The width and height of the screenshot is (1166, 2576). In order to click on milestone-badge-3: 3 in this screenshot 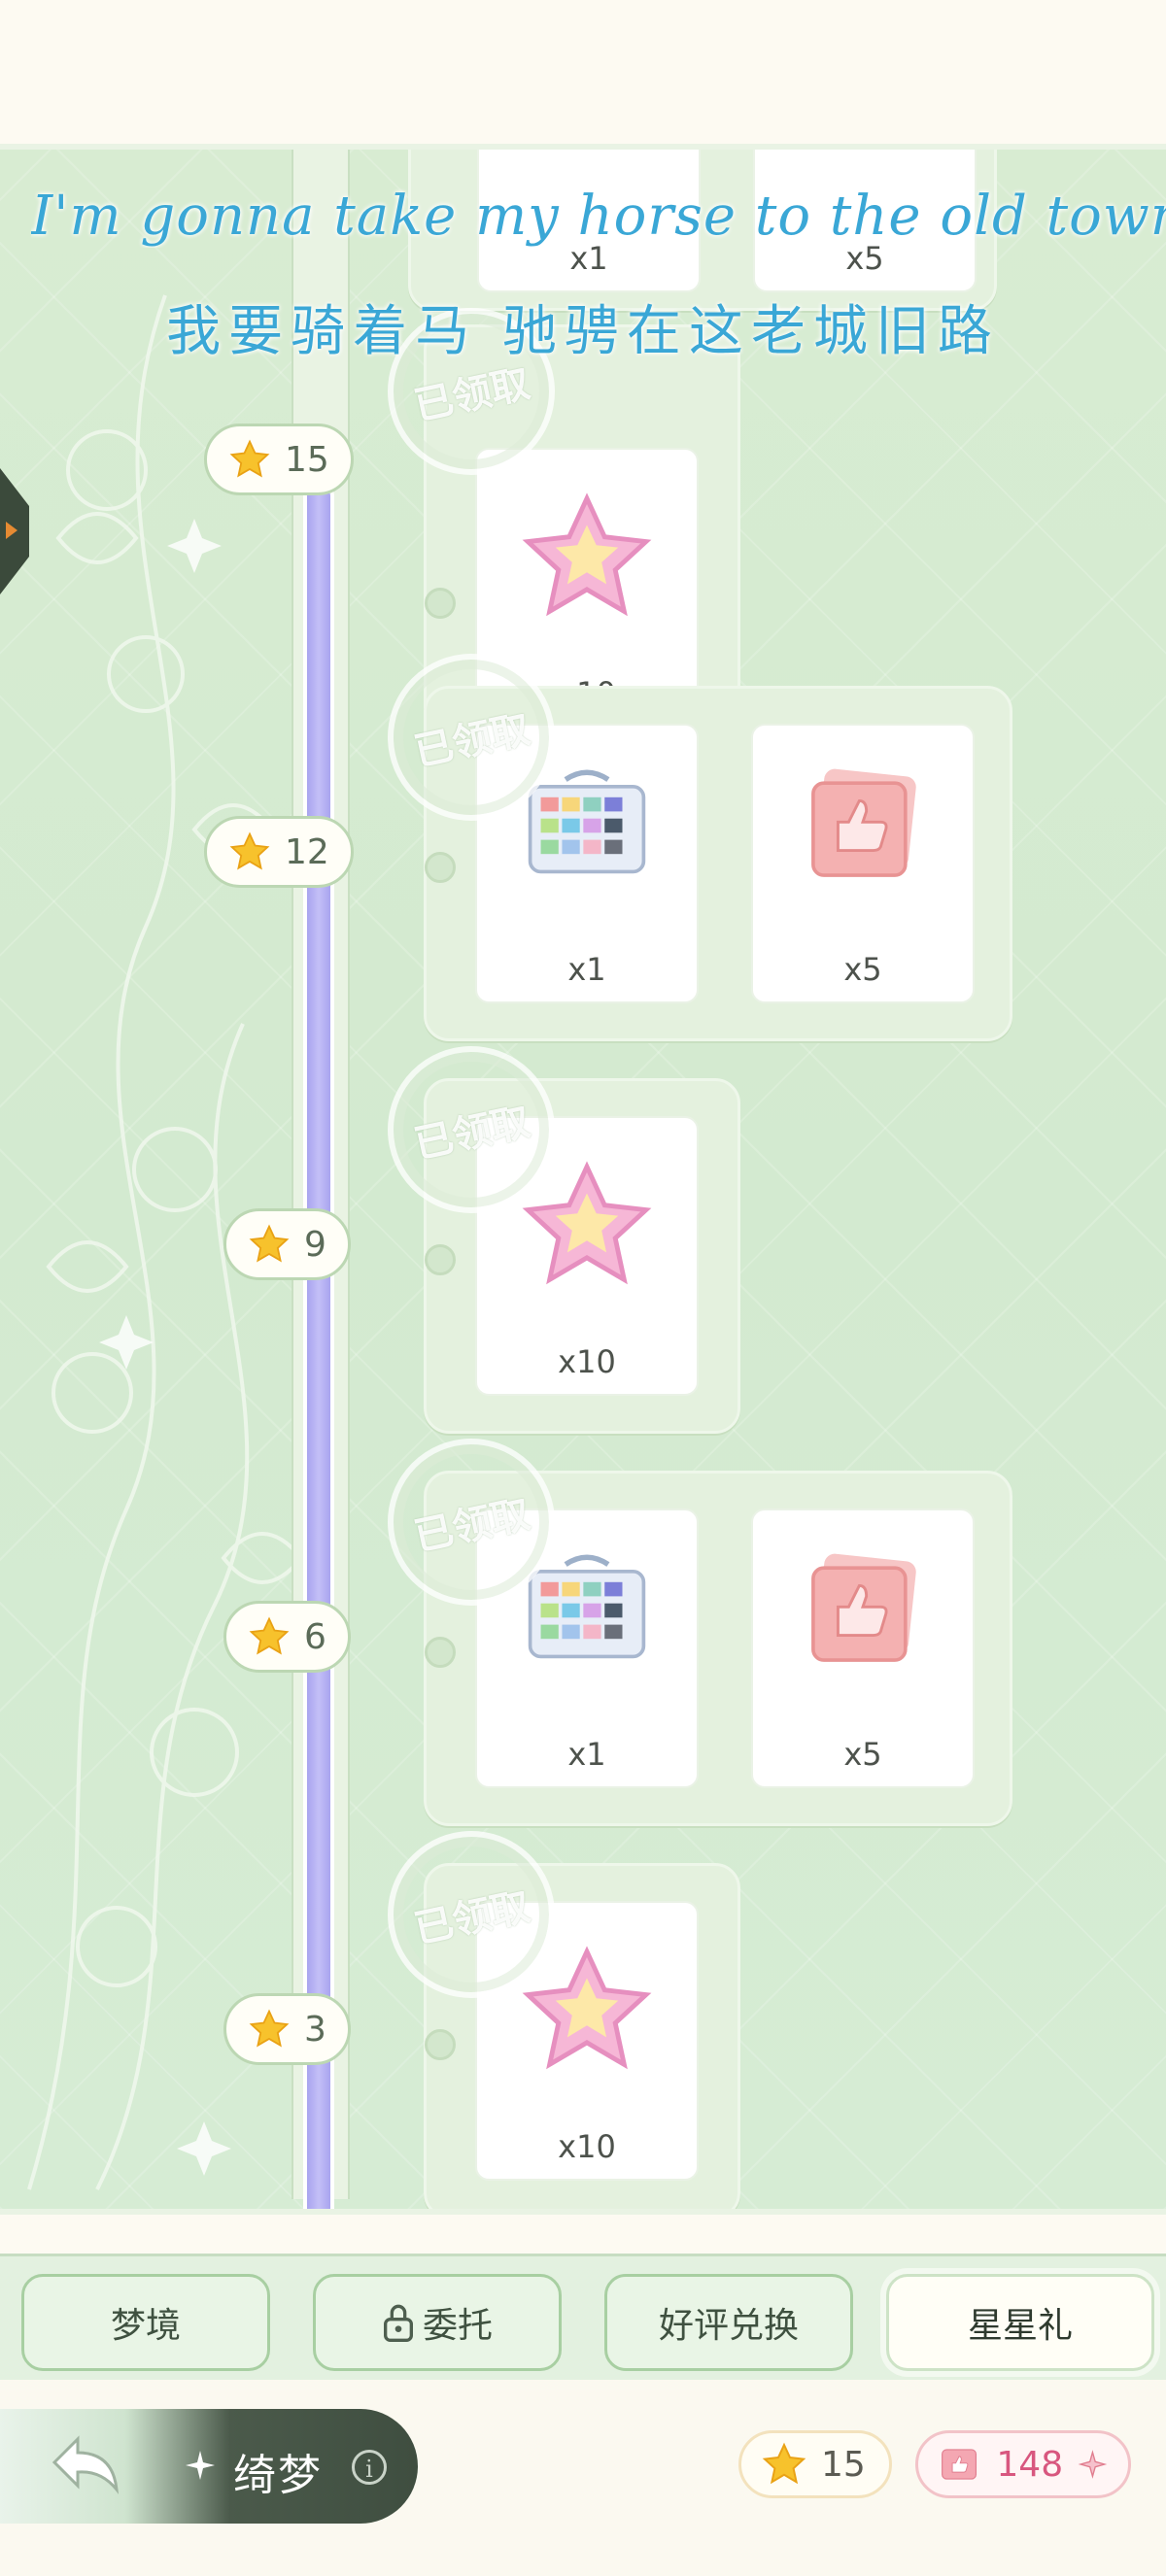, I will do `click(287, 2029)`.